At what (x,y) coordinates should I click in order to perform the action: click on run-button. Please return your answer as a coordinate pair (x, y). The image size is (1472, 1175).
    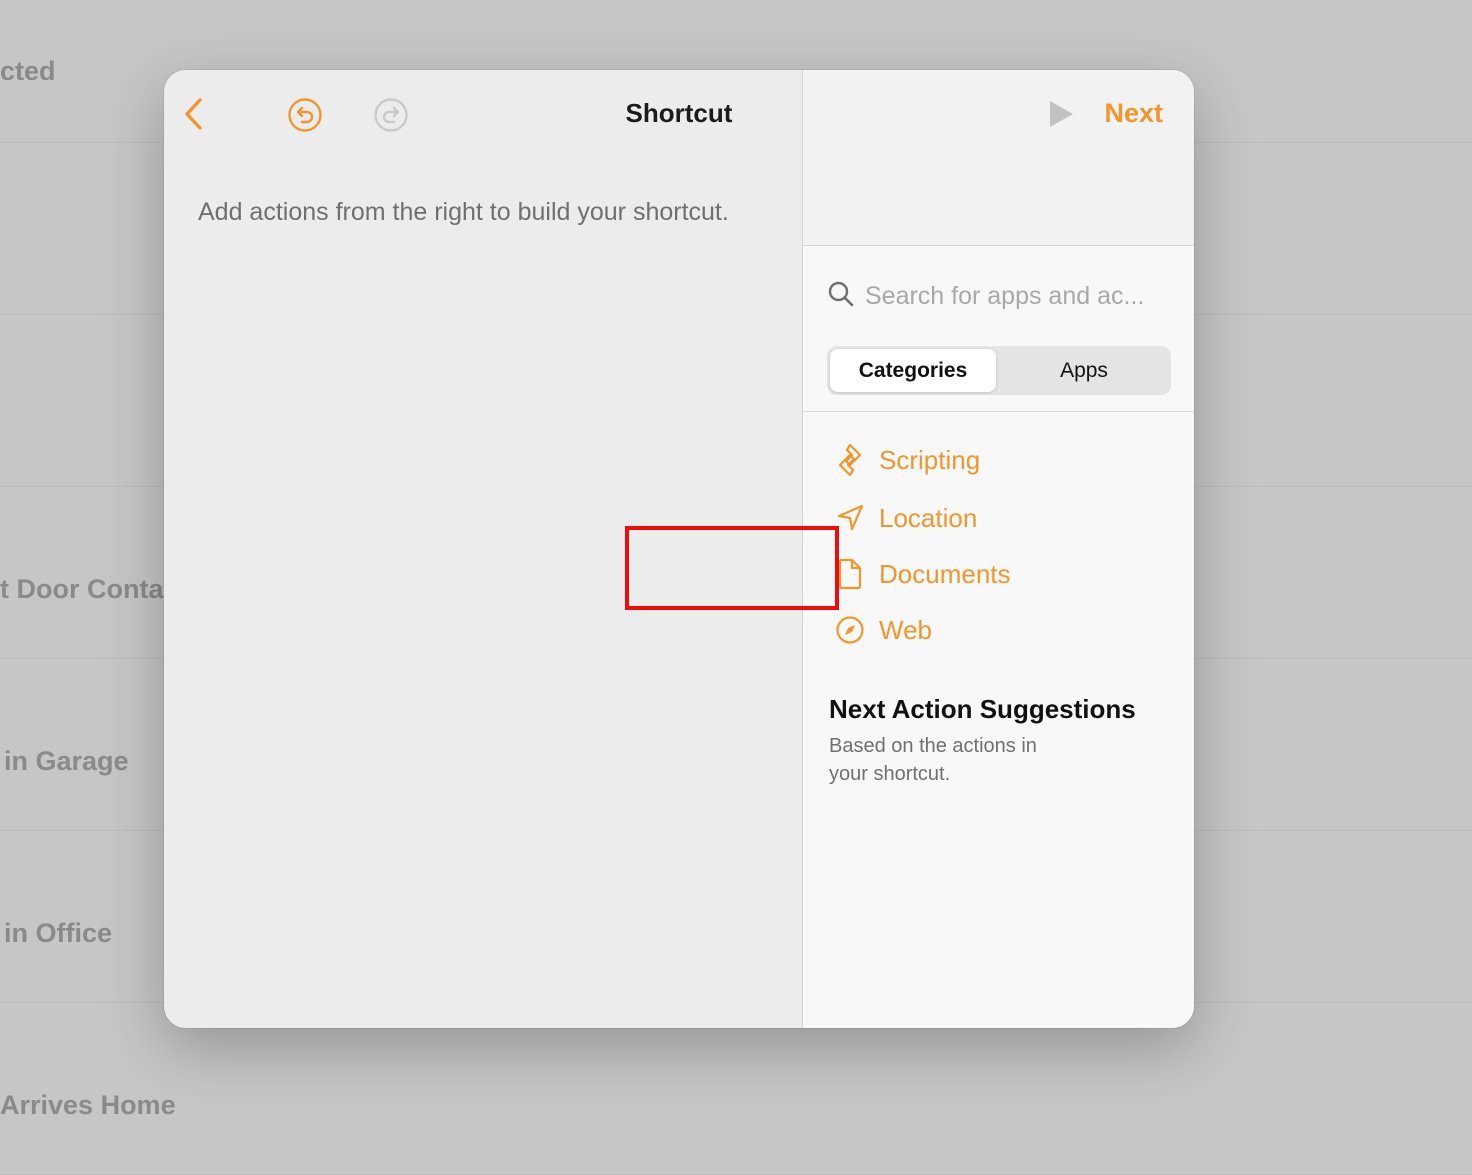
    Looking at the image, I should click on (1061, 116).